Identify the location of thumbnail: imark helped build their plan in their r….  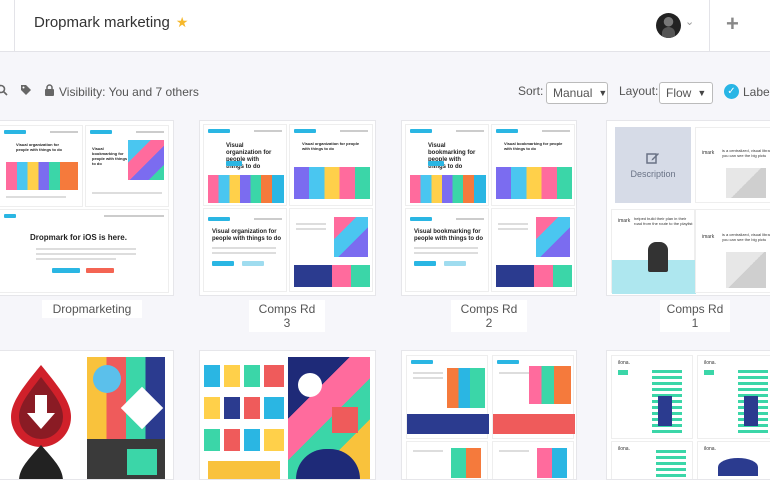
(653, 251).